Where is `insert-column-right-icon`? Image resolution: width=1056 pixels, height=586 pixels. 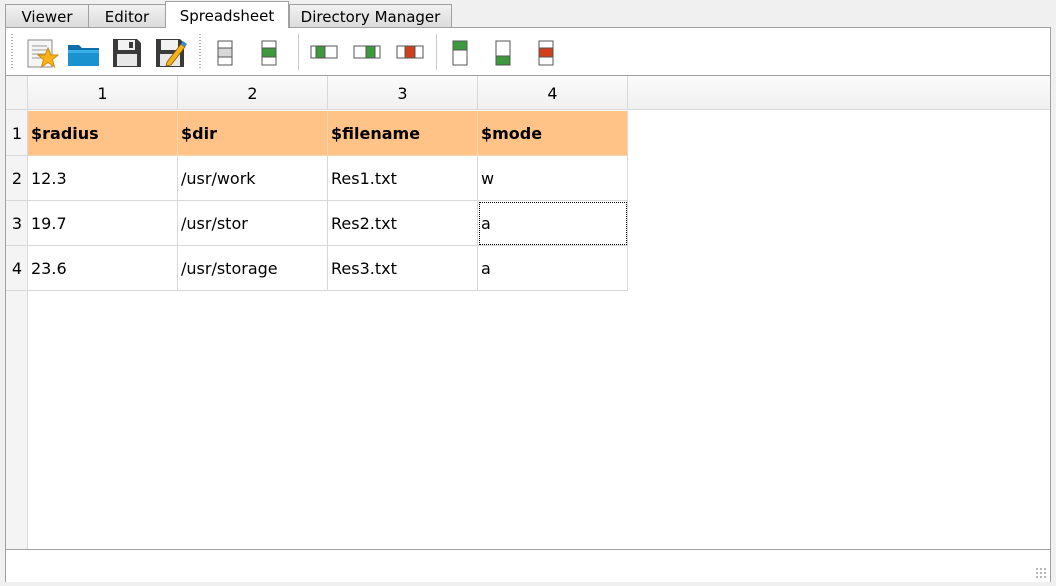 insert-column-right-icon is located at coordinates (367, 52).